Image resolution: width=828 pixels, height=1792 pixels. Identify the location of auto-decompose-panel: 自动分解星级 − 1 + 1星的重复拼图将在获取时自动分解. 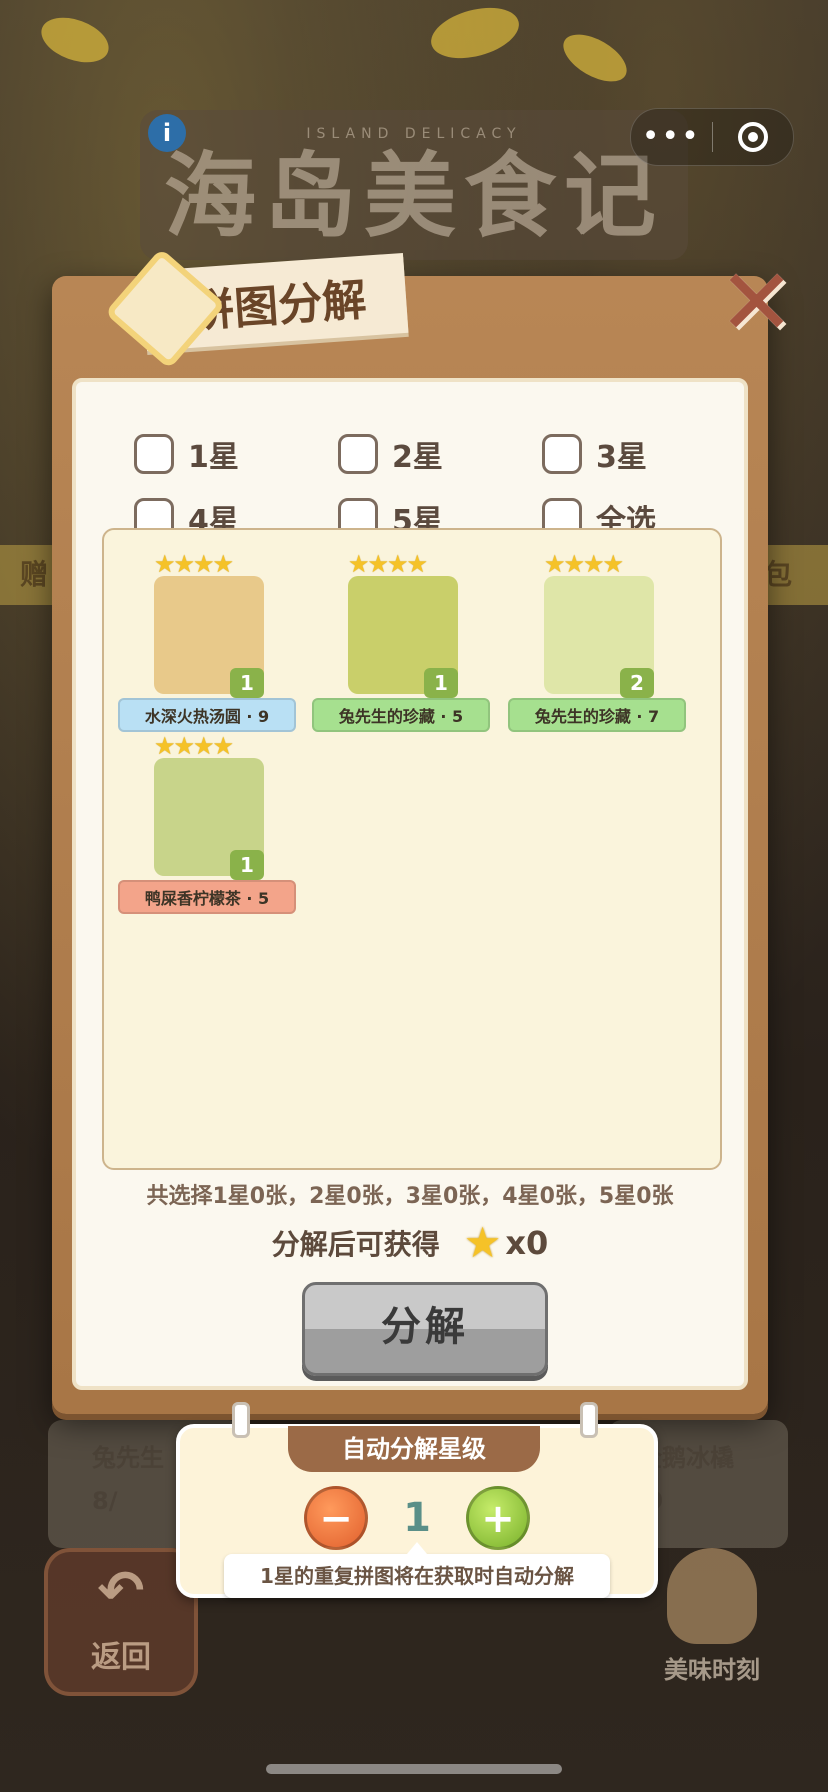
(417, 1500).